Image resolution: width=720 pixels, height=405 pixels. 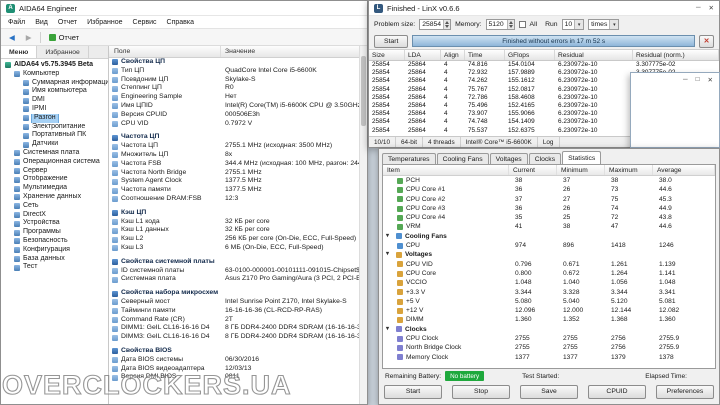 What do you see at coordinates (54, 232) in the screenshot?
I see `tree-item-18: Программы` at bounding box center [54, 232].